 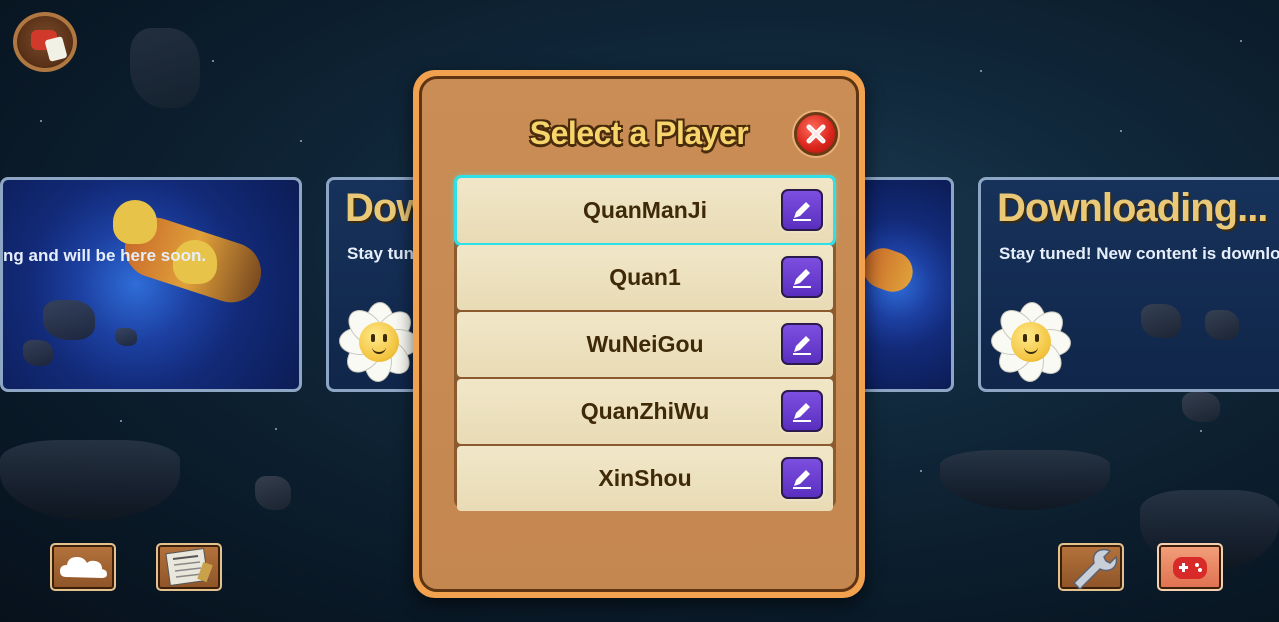 I want to click on player-name: WuNeiGou, so click(x=645, y=344).